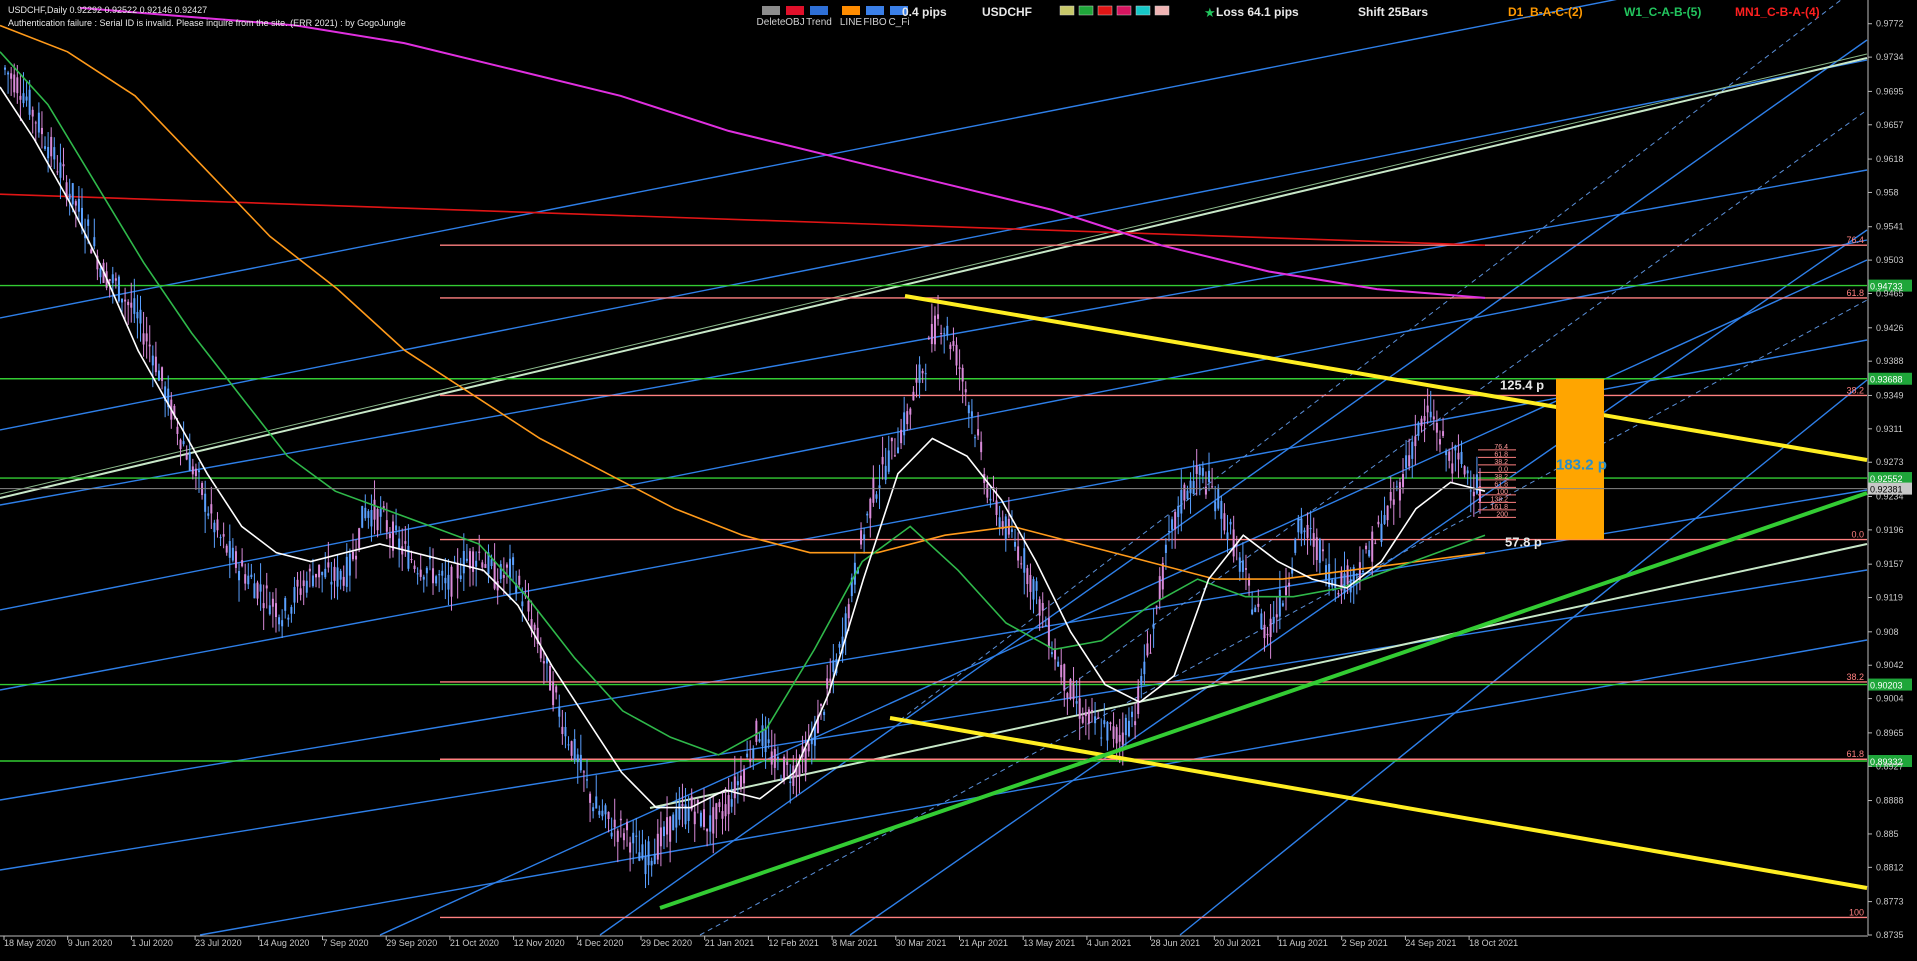  I want to click on x-tick-label: 8 Mar 2021, so click(855, 943).